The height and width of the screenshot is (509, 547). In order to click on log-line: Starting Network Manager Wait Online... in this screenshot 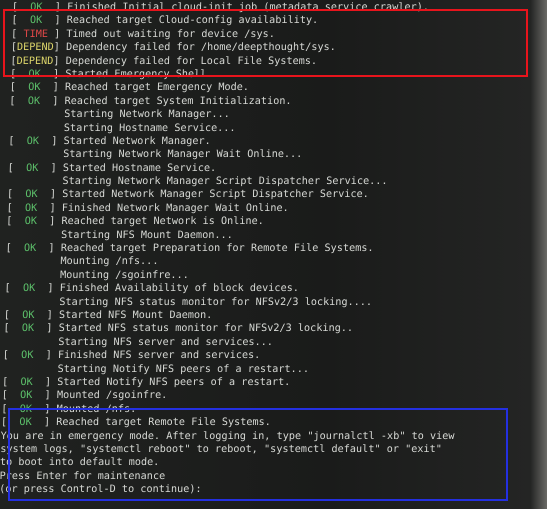, I will do `click(235, 154)`.